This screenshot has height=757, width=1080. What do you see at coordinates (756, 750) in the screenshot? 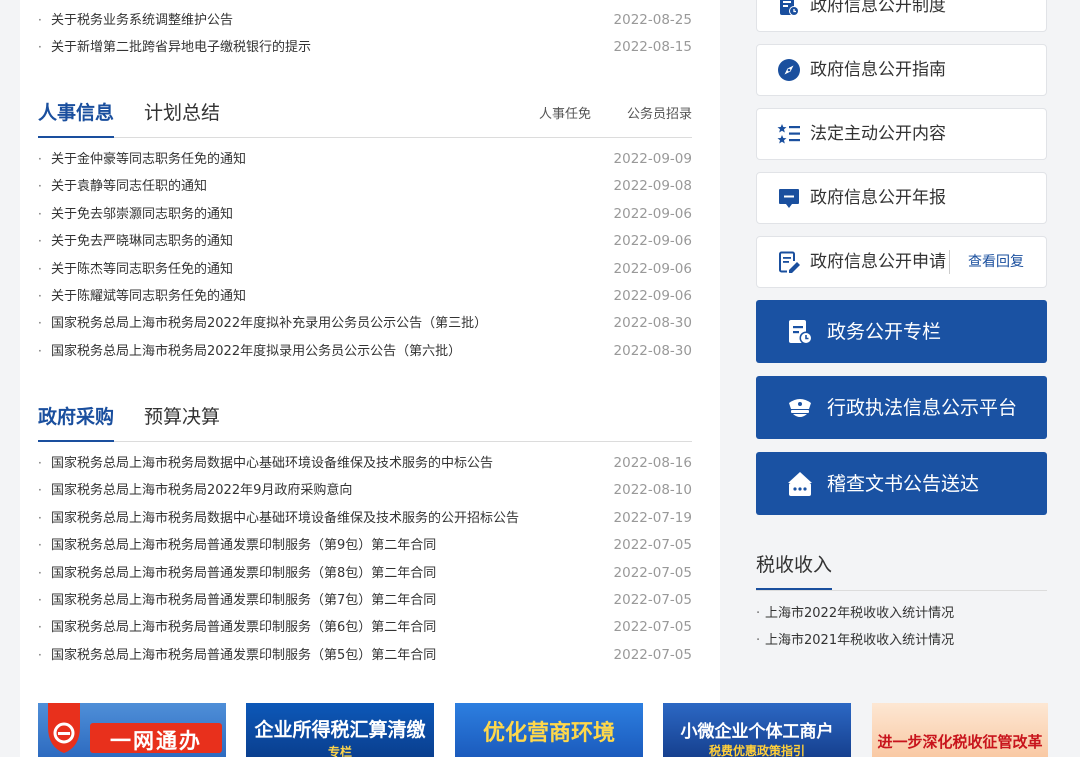
I see `banner-subtitle: 税费优惠政策指引` at bounding box center [756, 750].